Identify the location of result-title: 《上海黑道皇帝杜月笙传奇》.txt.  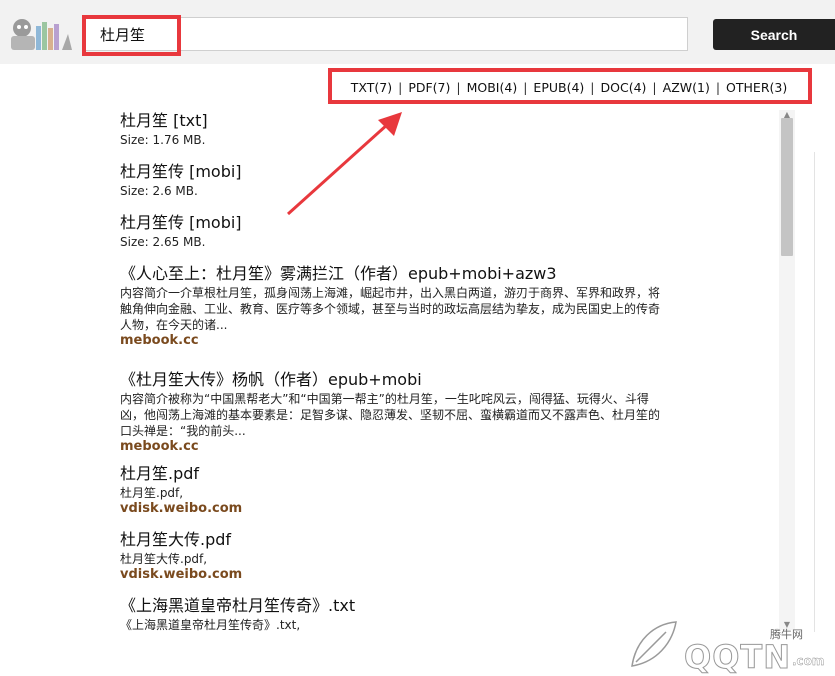
(420, 606).